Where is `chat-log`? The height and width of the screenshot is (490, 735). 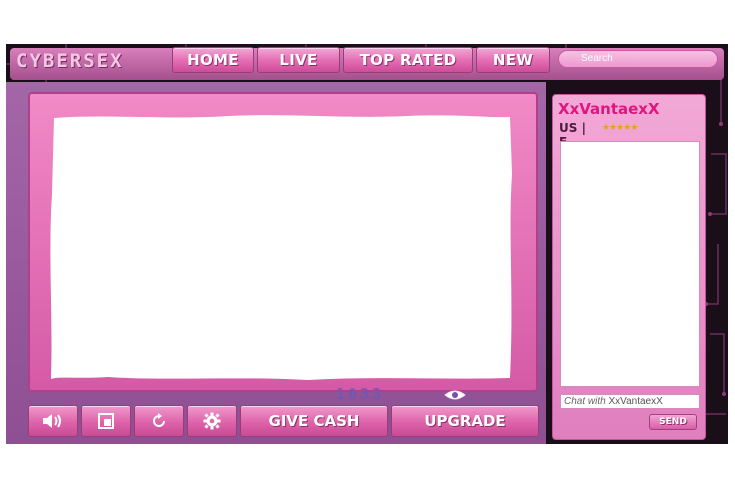
chat-log is located at coordinates (630, 264).